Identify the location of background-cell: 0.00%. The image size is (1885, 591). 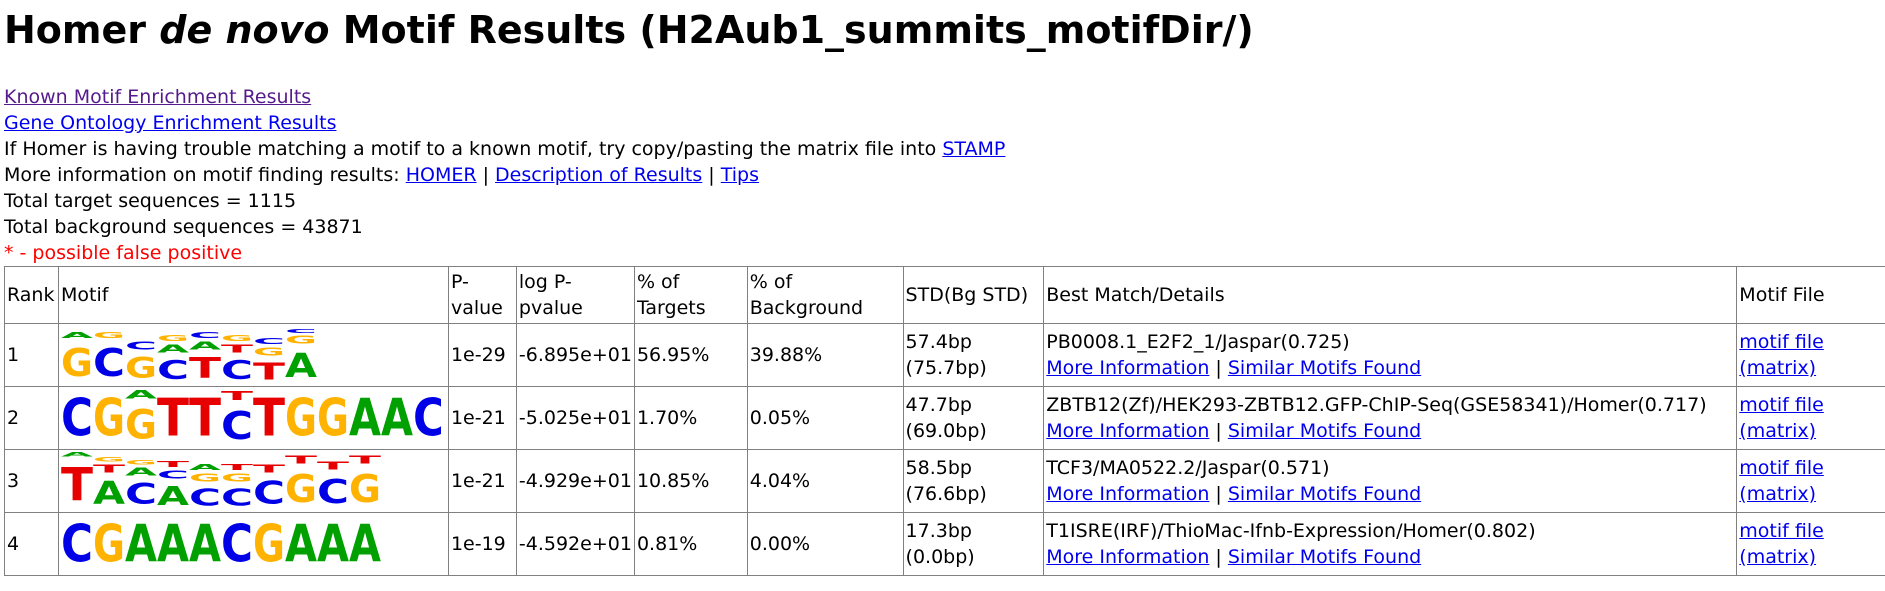
(825, 544).